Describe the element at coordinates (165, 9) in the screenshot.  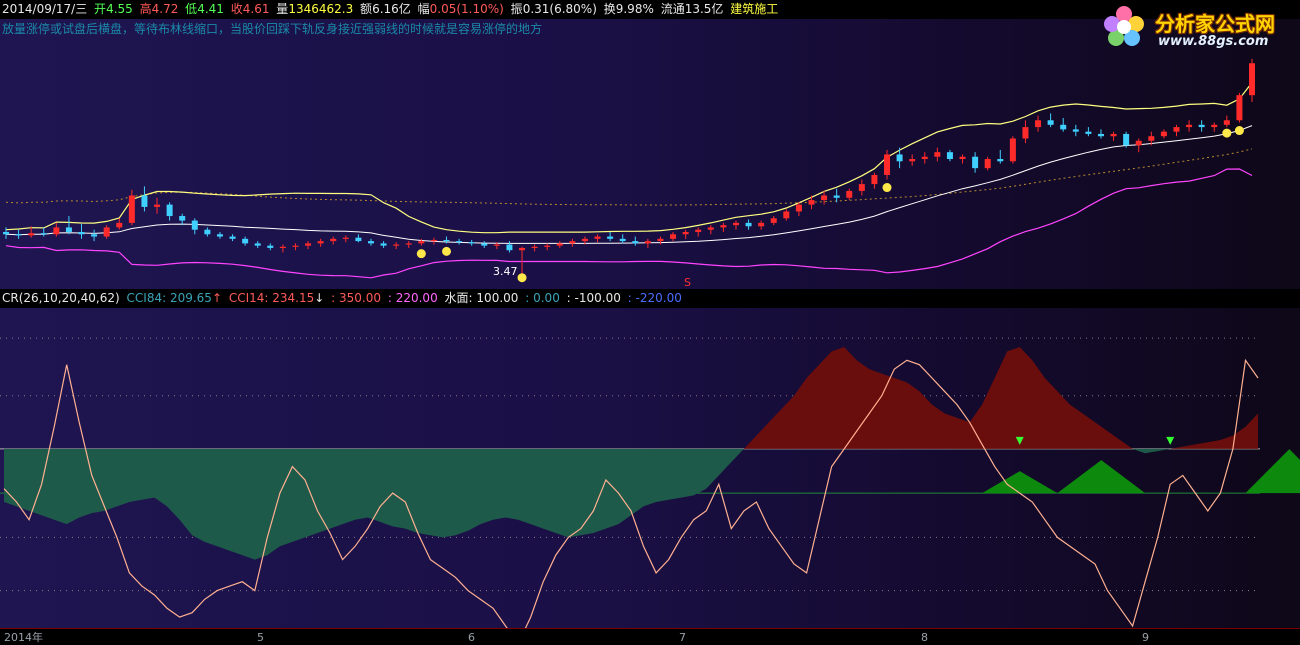
I see `high-value: 4.72` at that location.